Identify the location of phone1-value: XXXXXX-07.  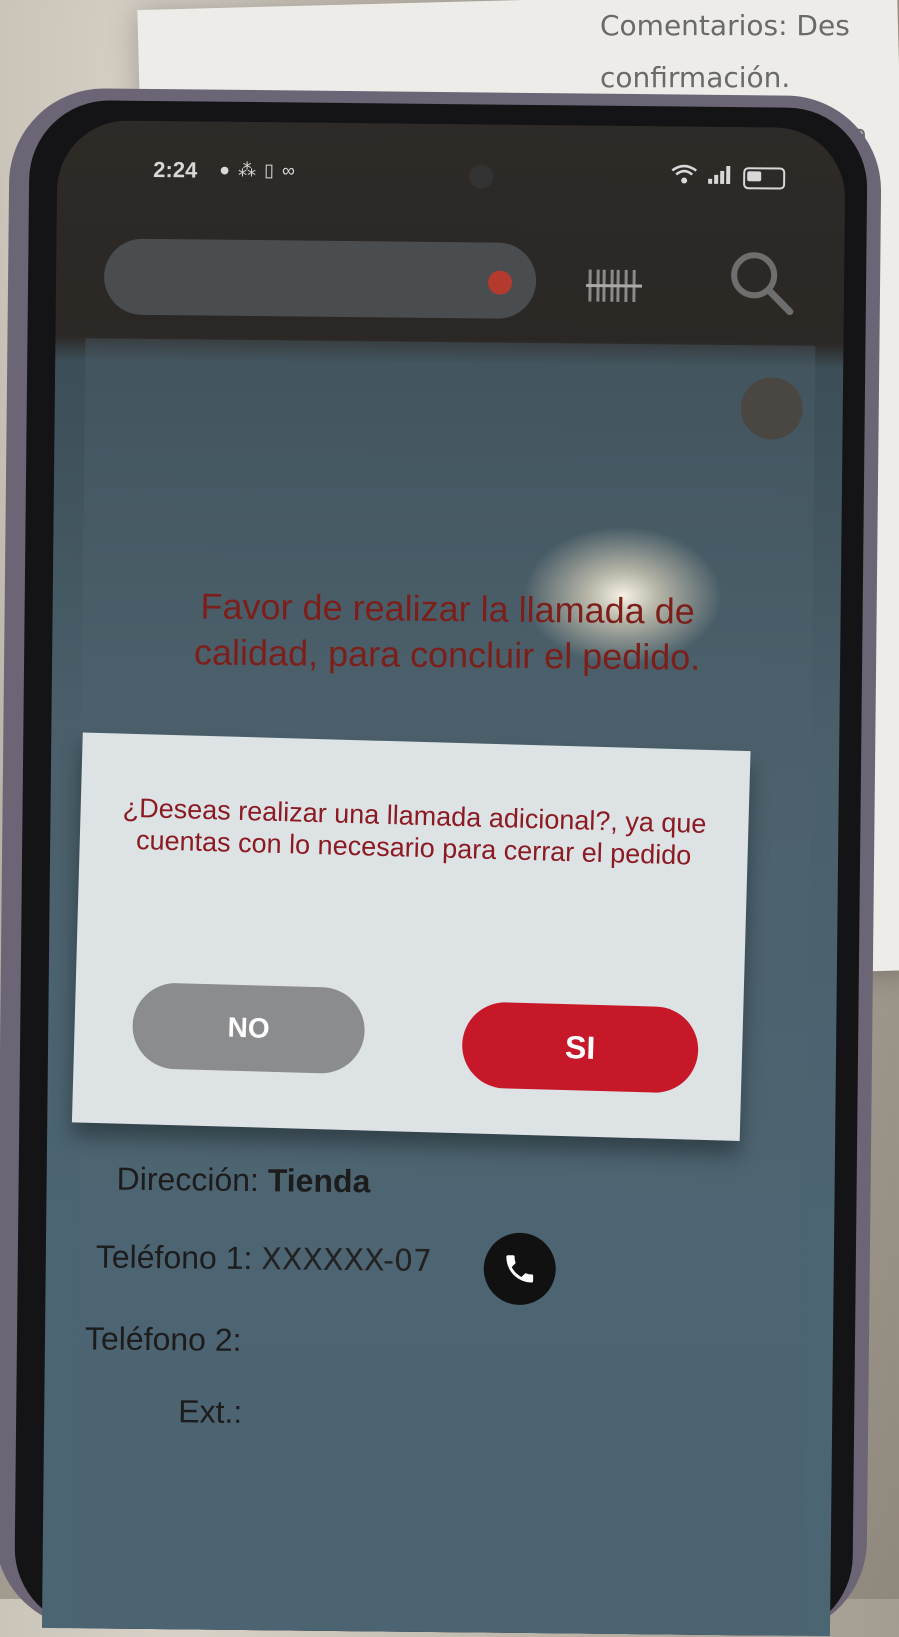
(346, 1260).